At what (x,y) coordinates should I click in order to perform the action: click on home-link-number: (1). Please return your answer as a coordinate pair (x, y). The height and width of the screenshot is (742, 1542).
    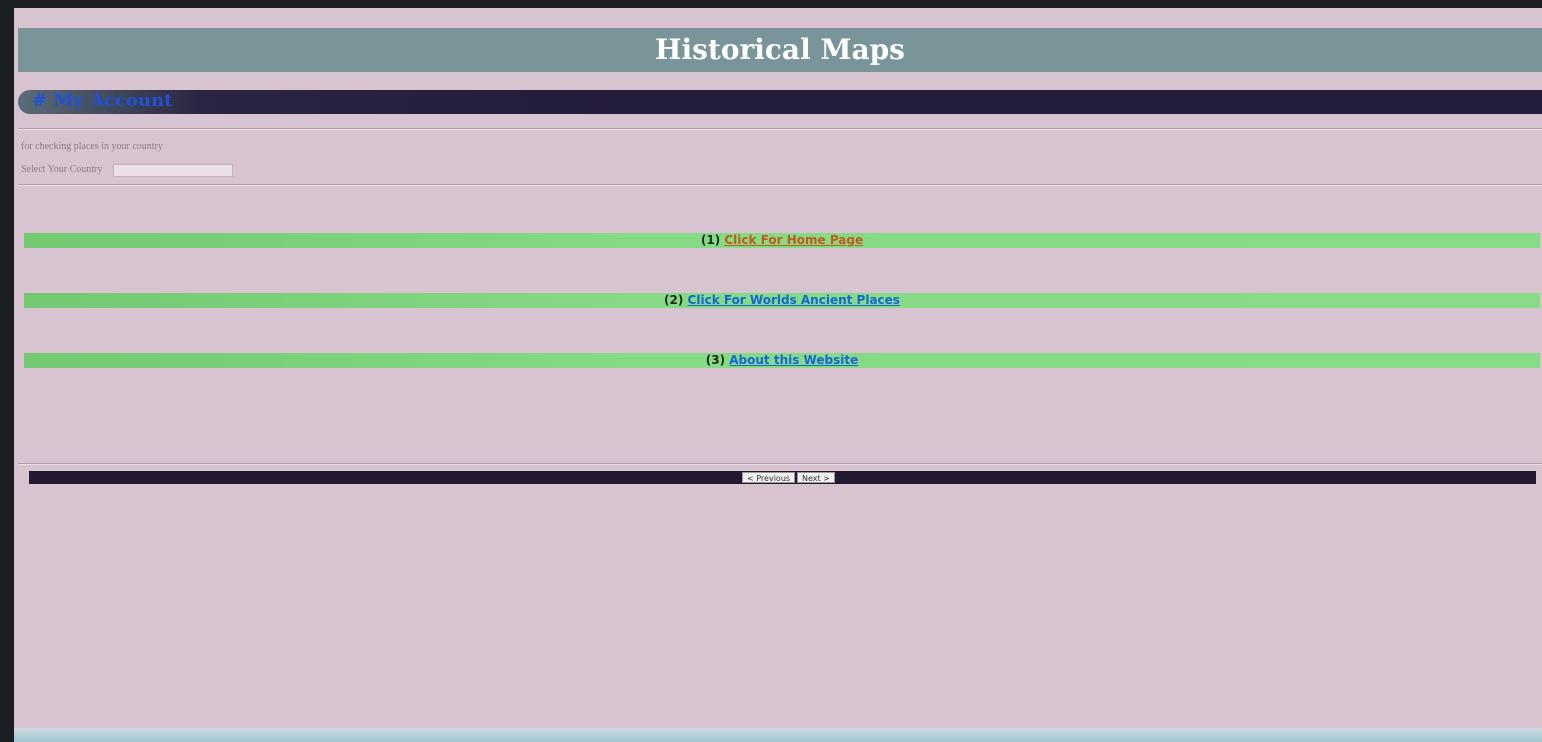
    Looking at the image, I should click on (710, 240).